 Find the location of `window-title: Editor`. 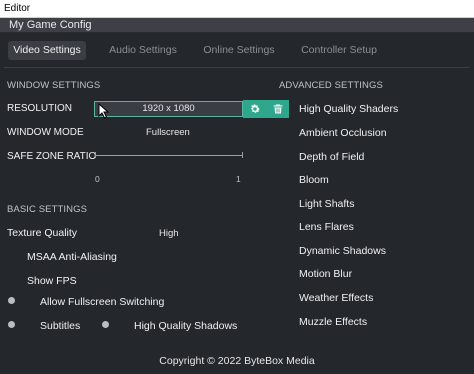

window-title: Editor is located at coordinates (17, 8).